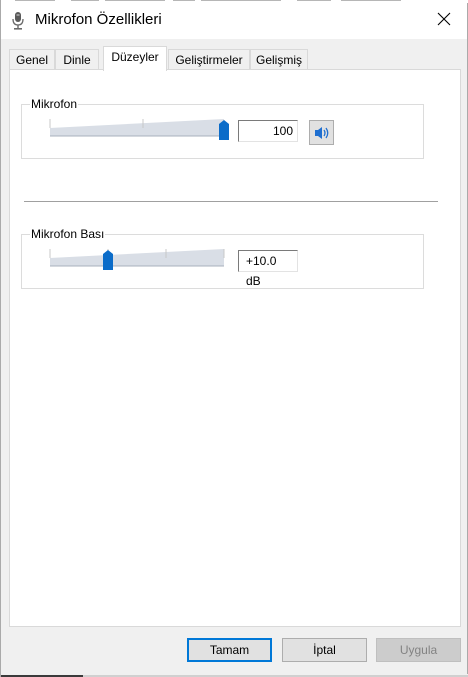 This screenshot has height=677, width=468. What do you see at coordinates (108, 260) in the screenshot?
I see `boost-slider-thumb` at bounding box center [108, 260].